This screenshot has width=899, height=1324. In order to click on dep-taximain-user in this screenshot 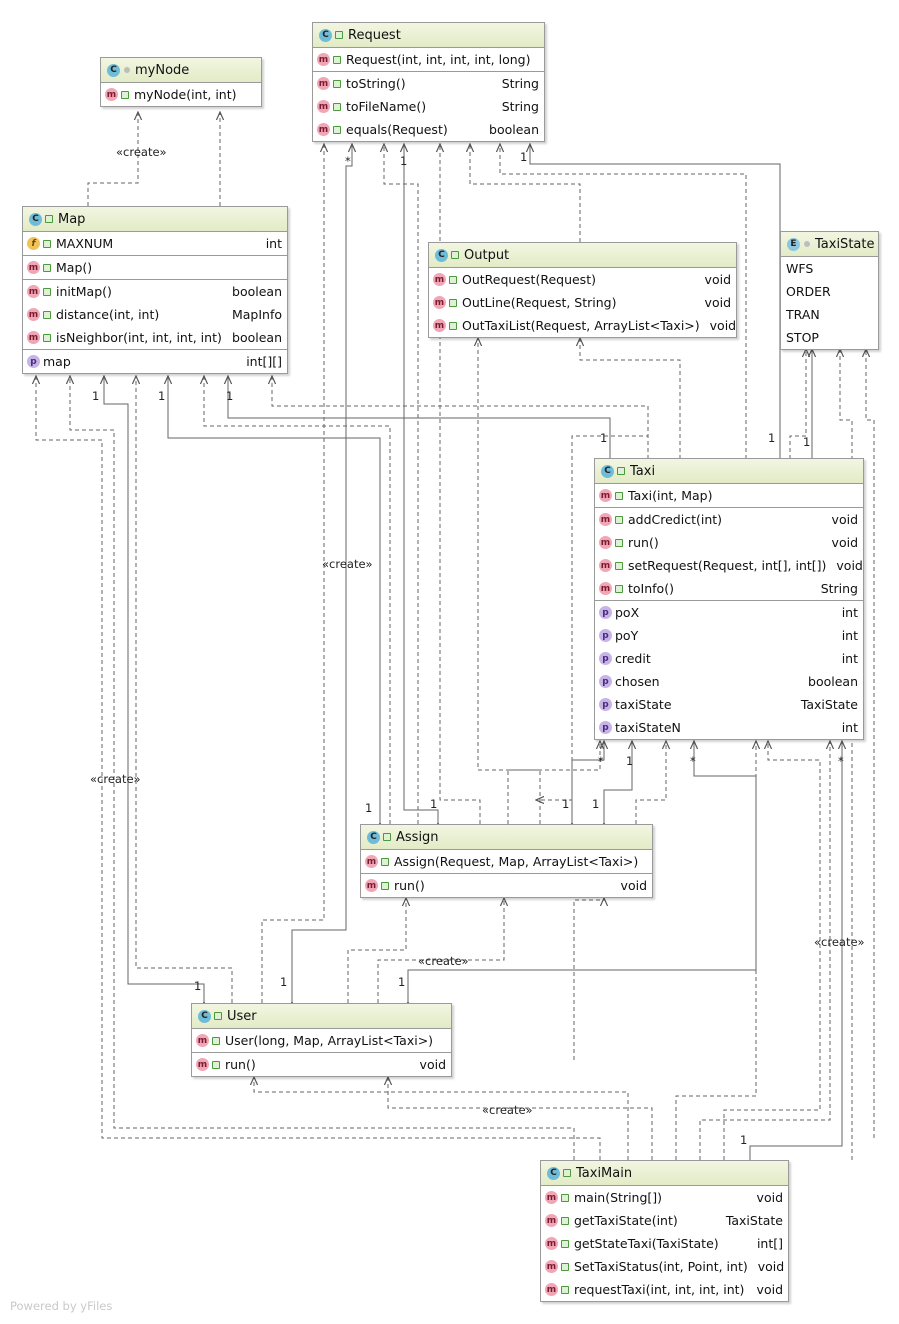, I will do `click(441, 1118)`.